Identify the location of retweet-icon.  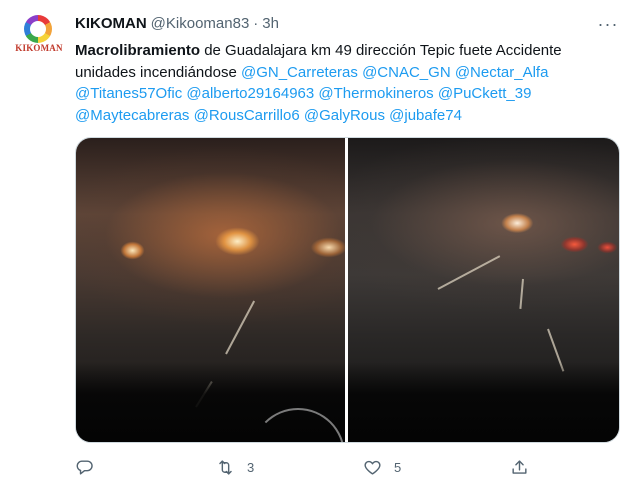
(225, 467).